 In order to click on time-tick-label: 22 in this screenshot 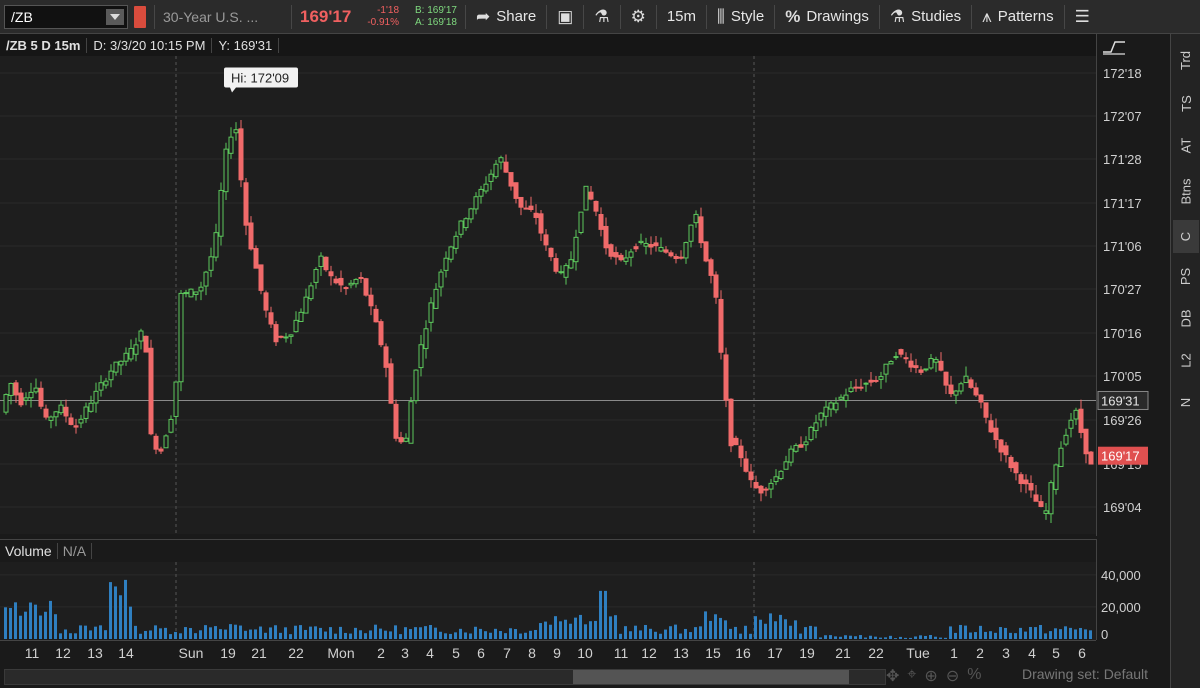, I will do `click(296, 653)`.